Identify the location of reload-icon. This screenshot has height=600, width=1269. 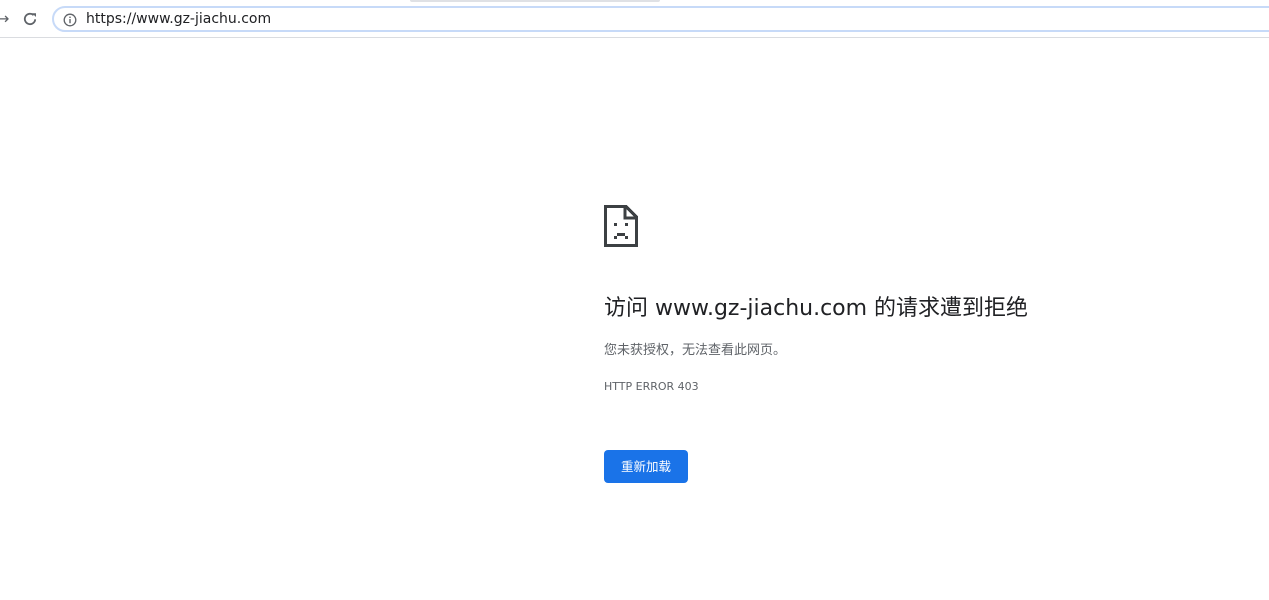
(30, 19).